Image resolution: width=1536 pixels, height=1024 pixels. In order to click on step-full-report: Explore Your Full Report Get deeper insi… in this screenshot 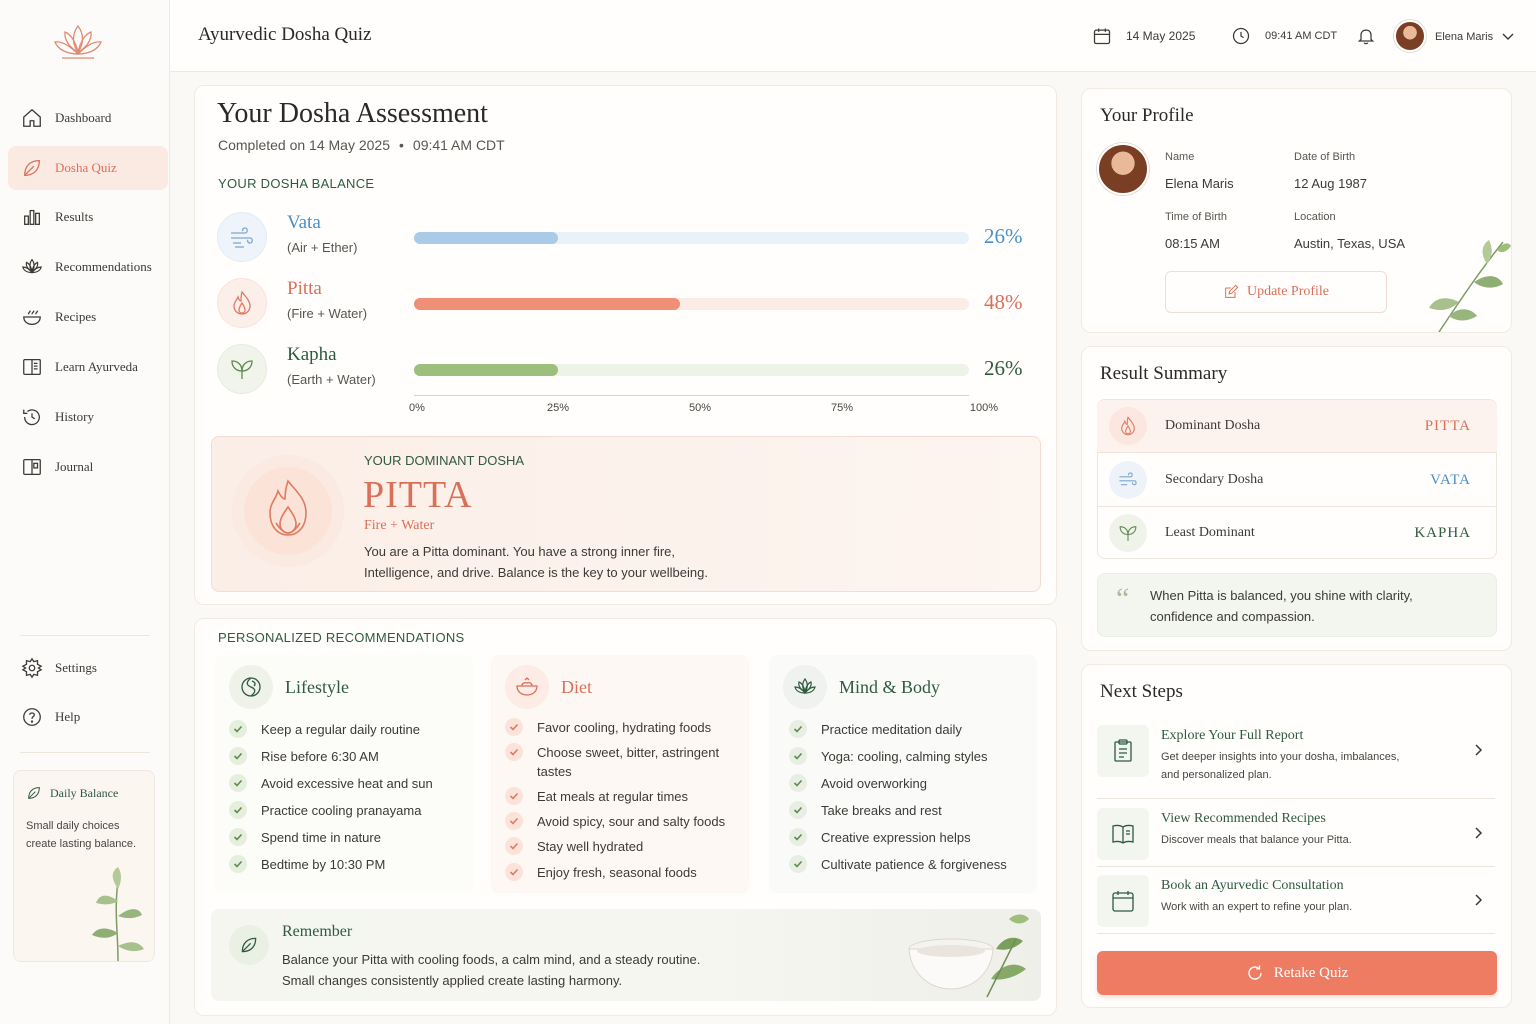, I will do `click(1296, 754)`.